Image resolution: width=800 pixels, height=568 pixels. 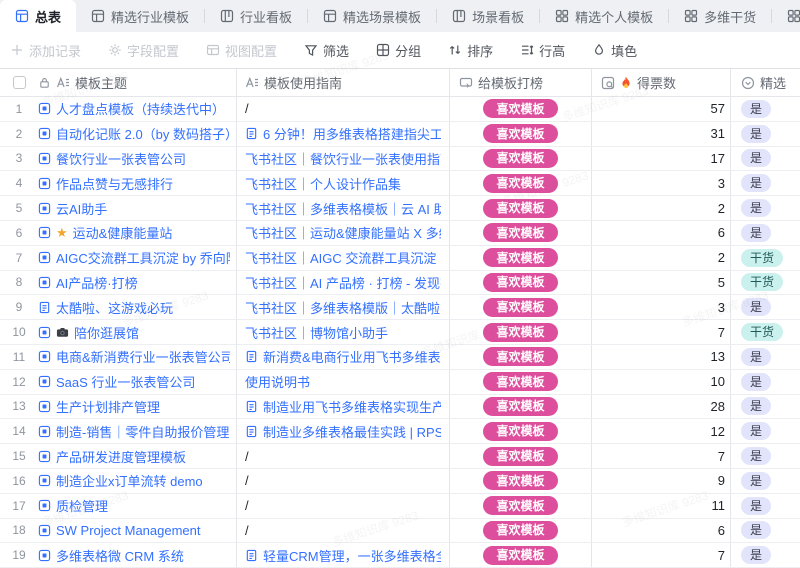 I want to click on view-tab: 精选行业模板, so click(x=140, y=16).